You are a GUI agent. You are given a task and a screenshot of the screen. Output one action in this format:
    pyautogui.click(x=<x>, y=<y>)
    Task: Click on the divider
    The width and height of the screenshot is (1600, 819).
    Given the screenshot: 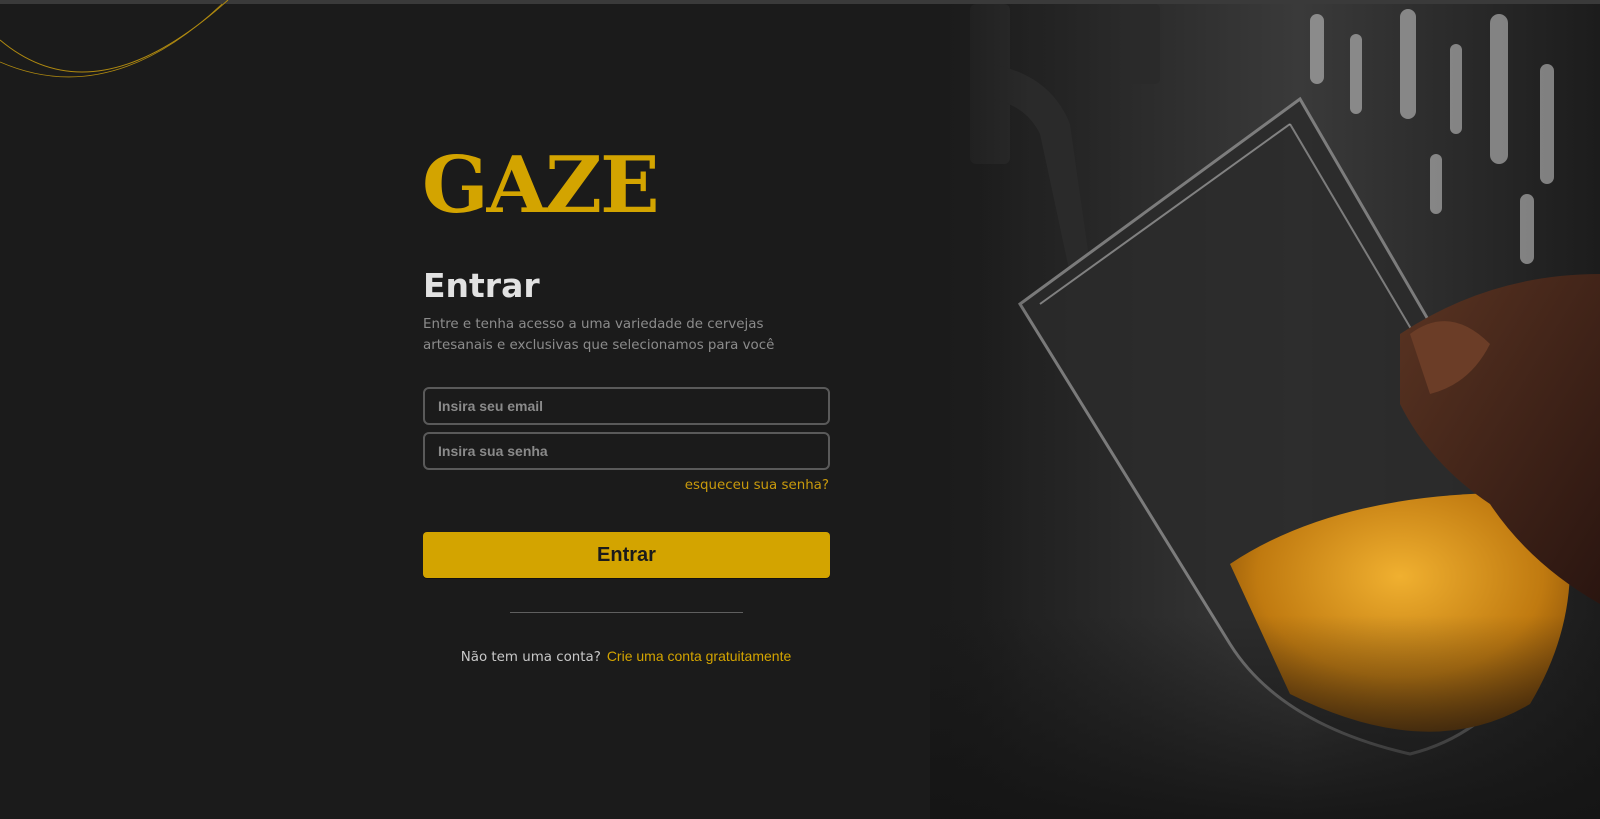 What is the action you would take?
    pyautogui.click(x=626, y=612)
    